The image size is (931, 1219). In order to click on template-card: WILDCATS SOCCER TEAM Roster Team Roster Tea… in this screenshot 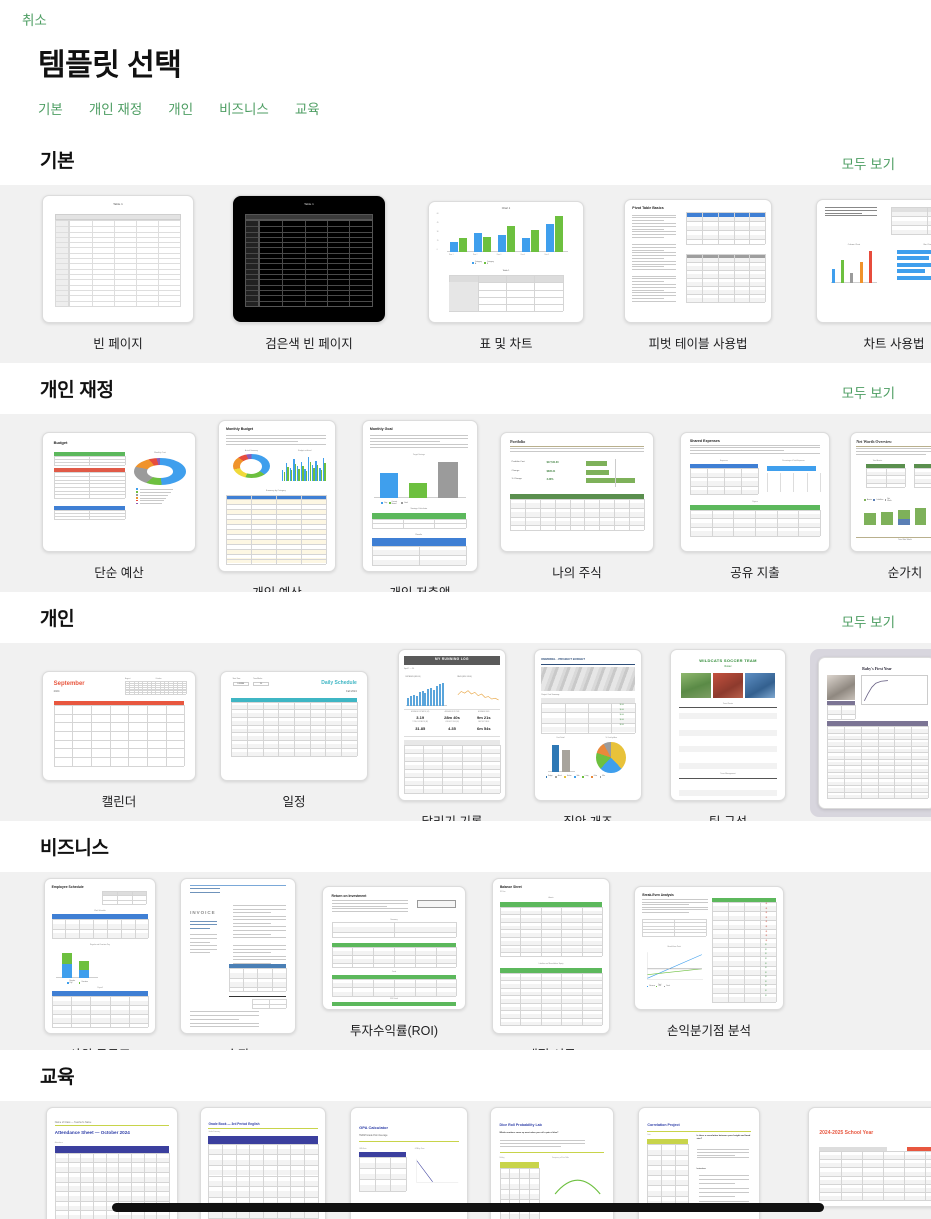, I will do `click(728, 732)`.